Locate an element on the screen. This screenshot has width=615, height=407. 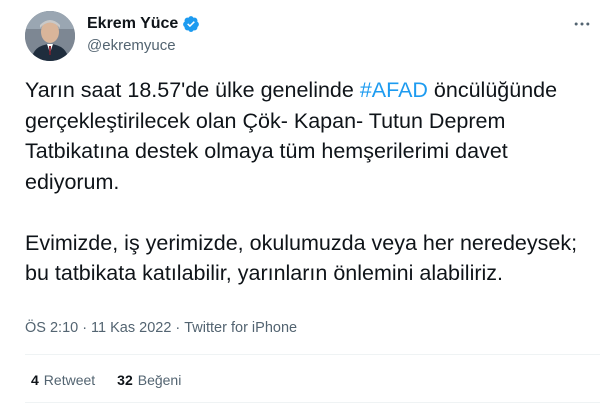
tweet-date: 11 Kas 2022 is located at coordinates (131, 328).